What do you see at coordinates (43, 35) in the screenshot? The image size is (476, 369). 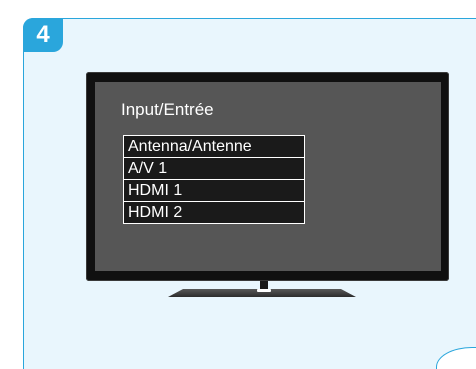 I see `step-number-badge: 4` at bounding box center [43, 35].